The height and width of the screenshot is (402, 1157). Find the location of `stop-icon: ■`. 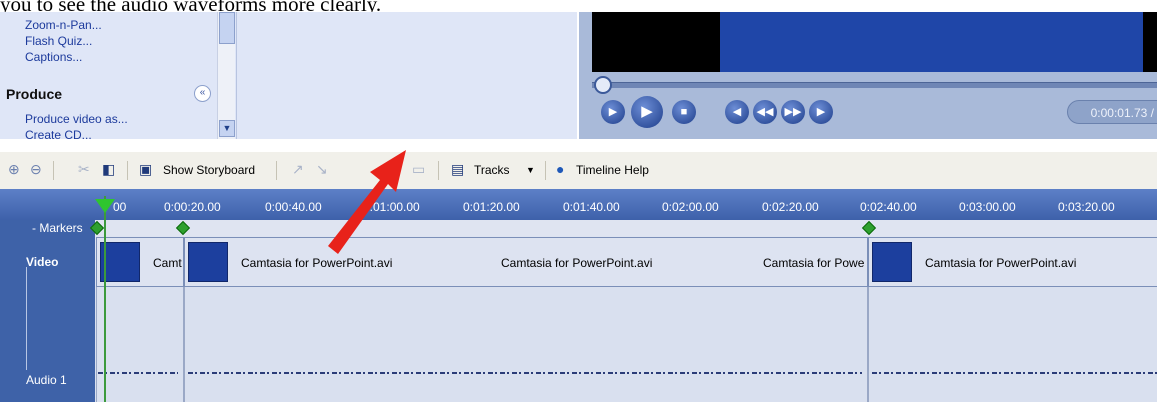

stop-icon: ■ is located at coordinates (684, 112).